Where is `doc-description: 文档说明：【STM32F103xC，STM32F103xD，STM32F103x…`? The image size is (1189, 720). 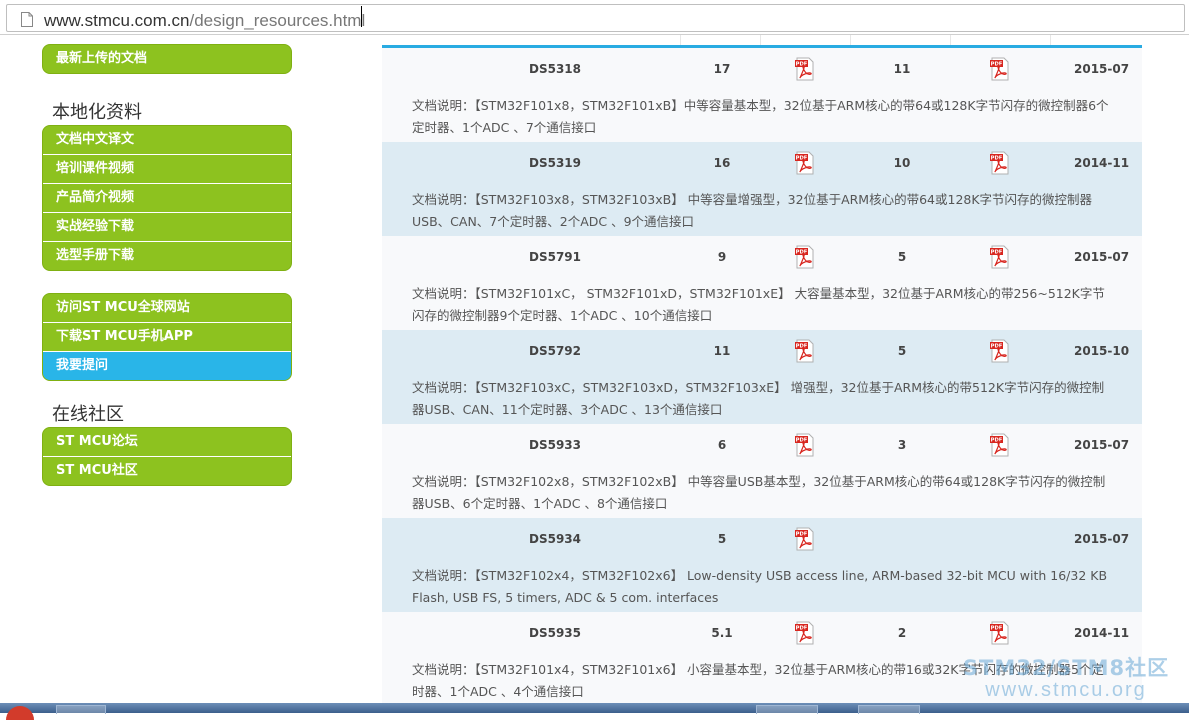 doc-description: 文档说明：【STM32F103xC，STM32F103xD，STM32F103x… is located at coordinates (758, 398).